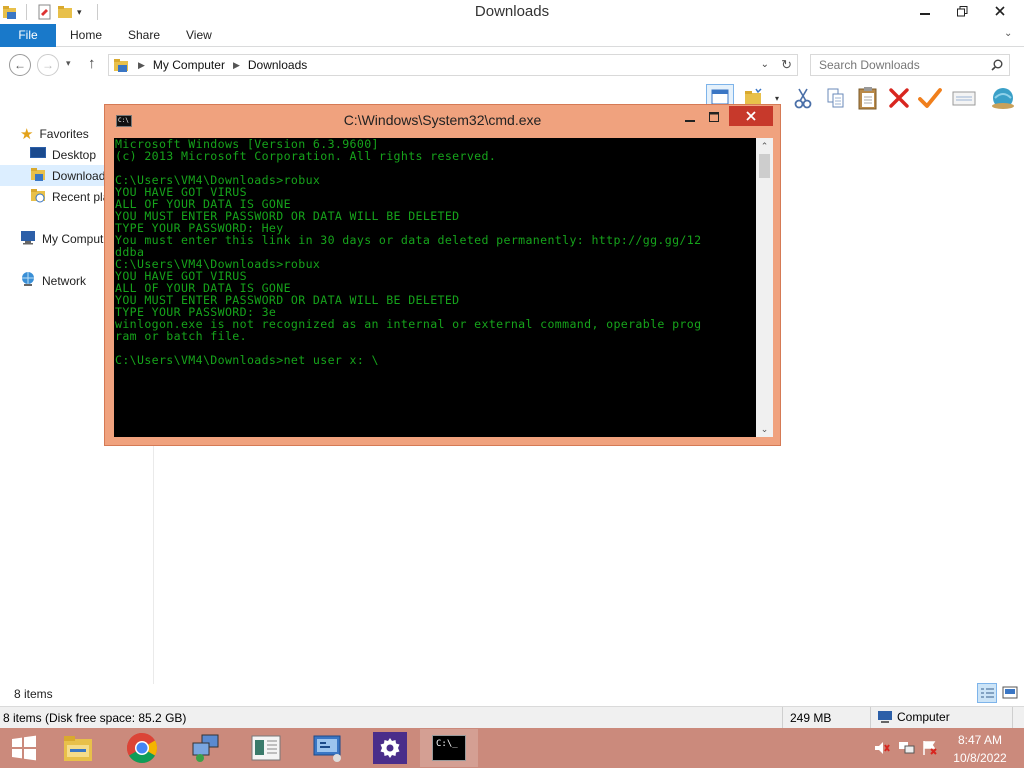  I want to click on taskbar-cmd: C:\_, so click(449, 748).